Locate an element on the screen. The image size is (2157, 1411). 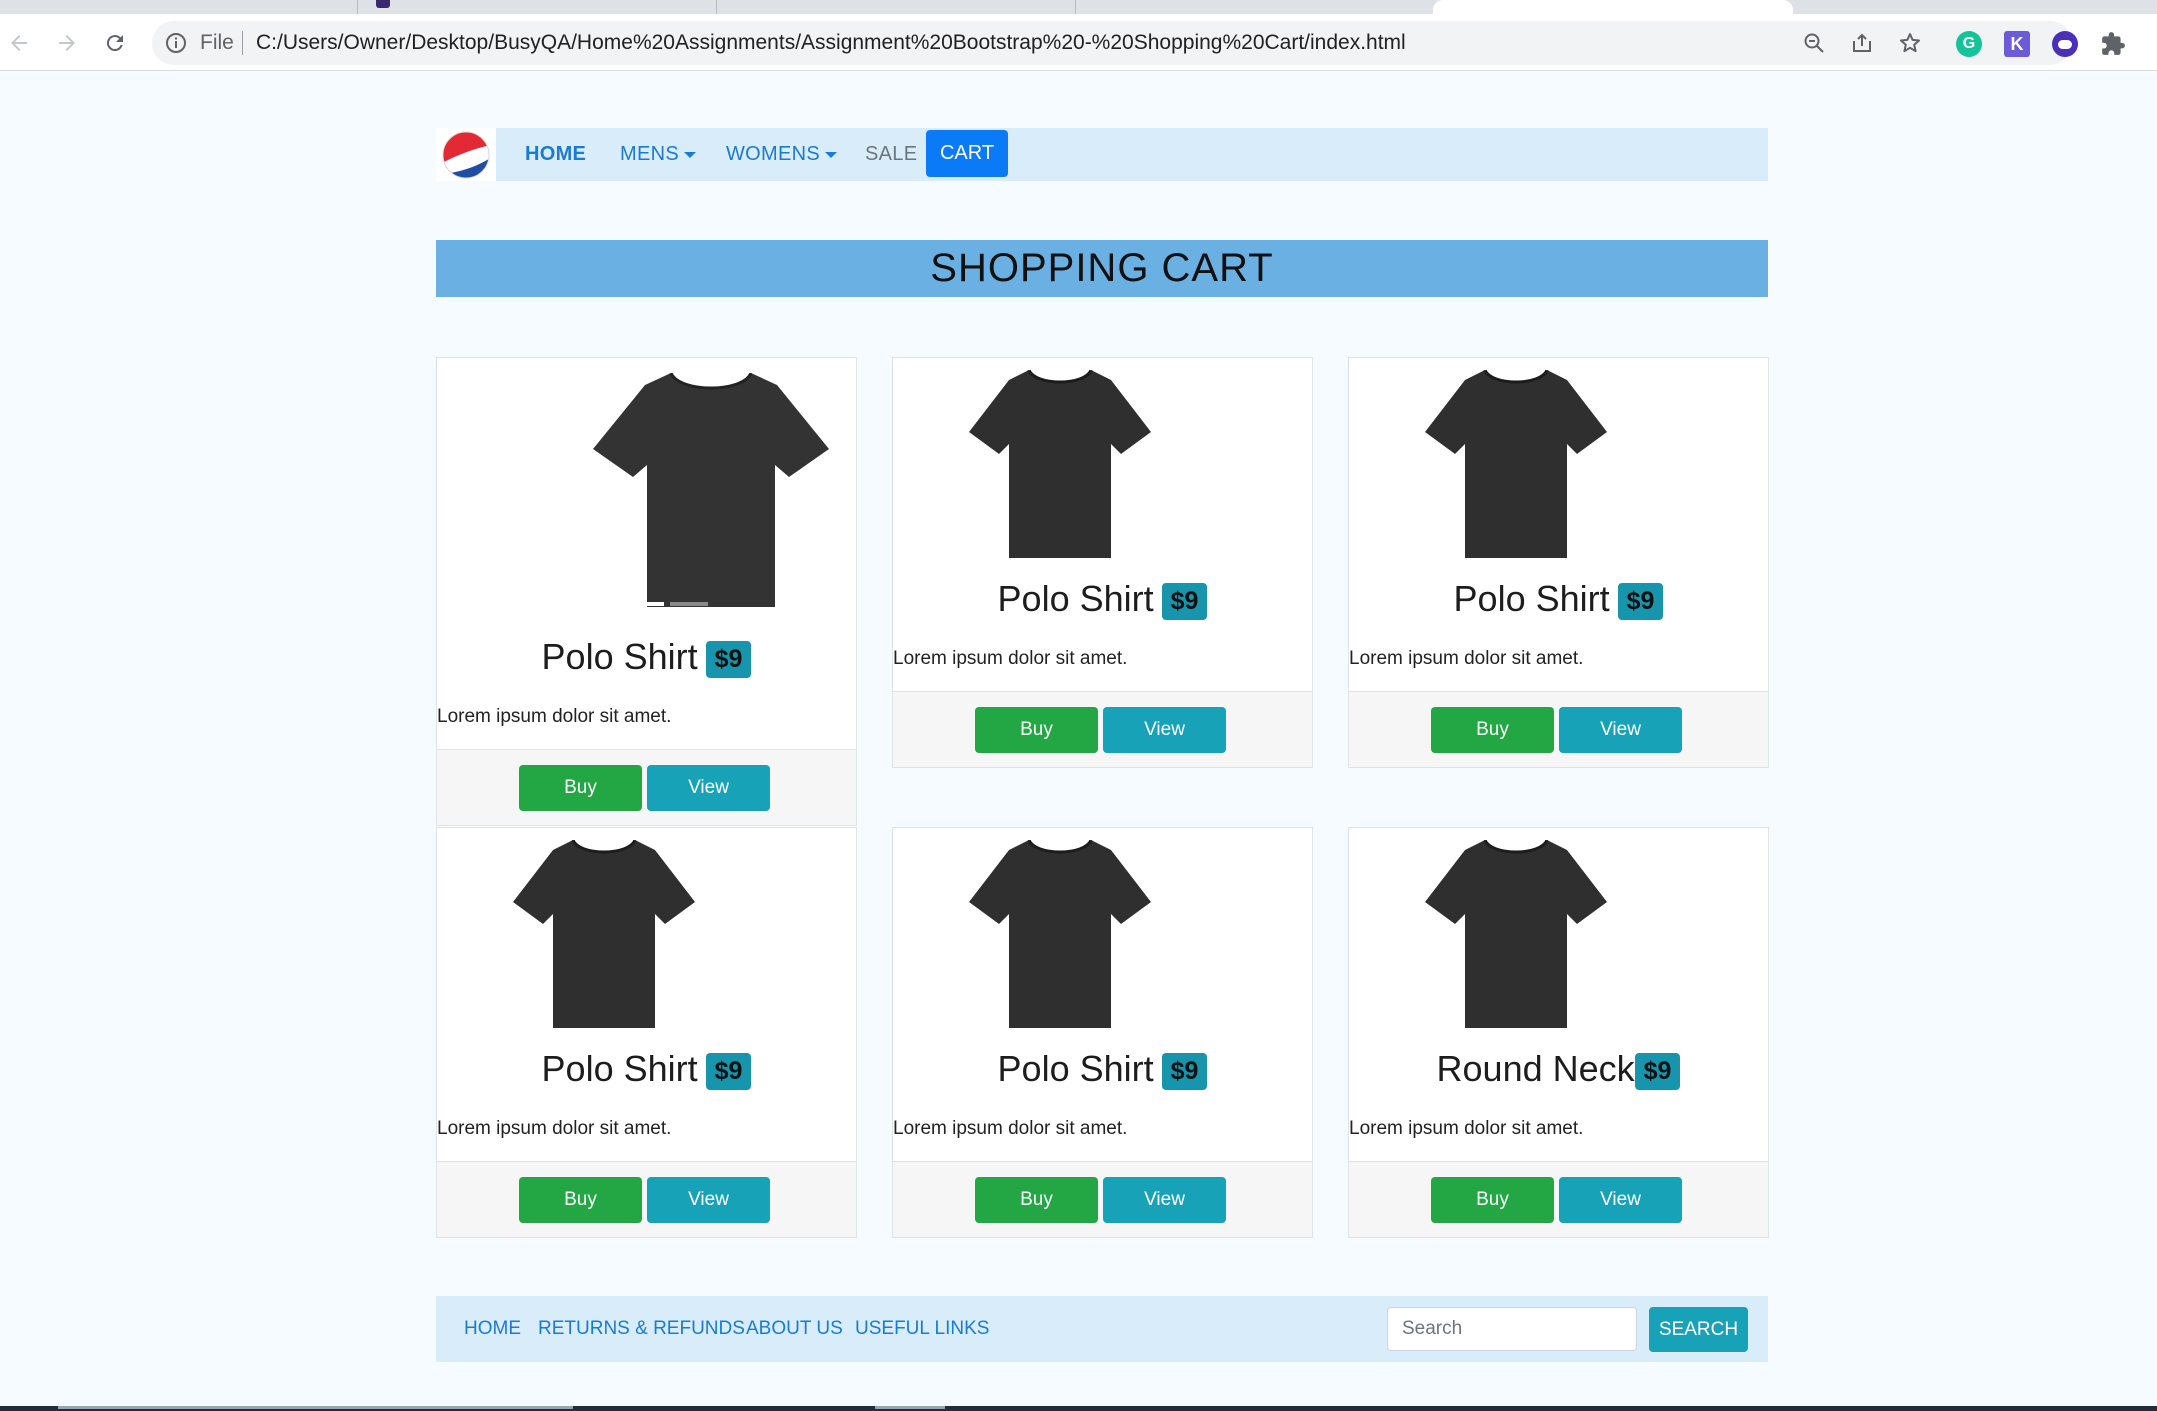
main-navbar: HOME MENS WOMENS SALE CART is located at coordinates (1102, 154).